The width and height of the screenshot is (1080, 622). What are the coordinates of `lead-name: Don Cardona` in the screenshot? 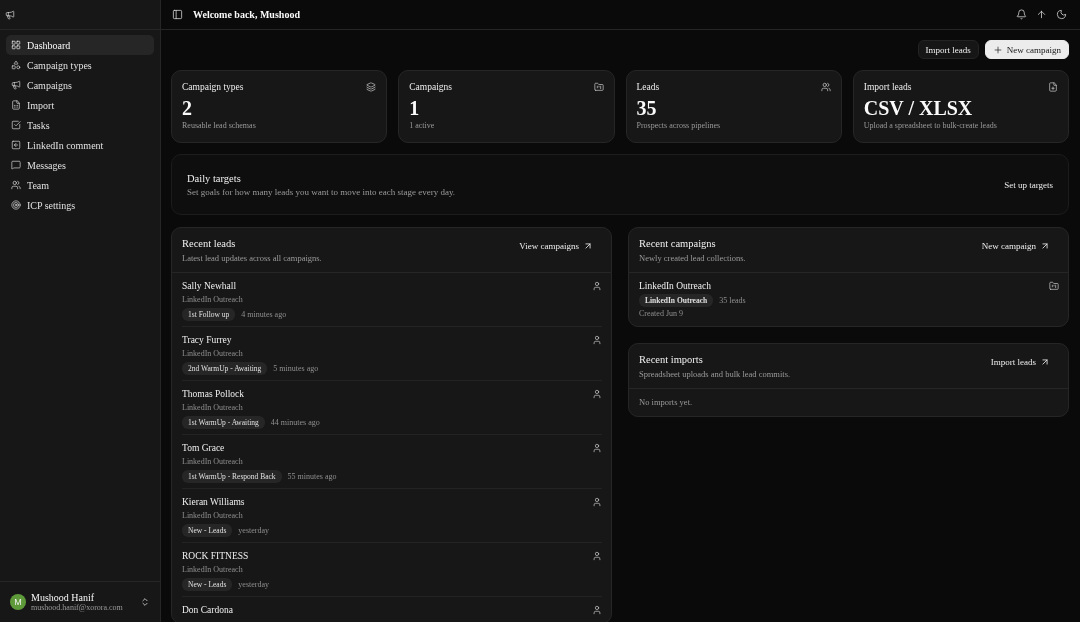 It's located at (207, 610).